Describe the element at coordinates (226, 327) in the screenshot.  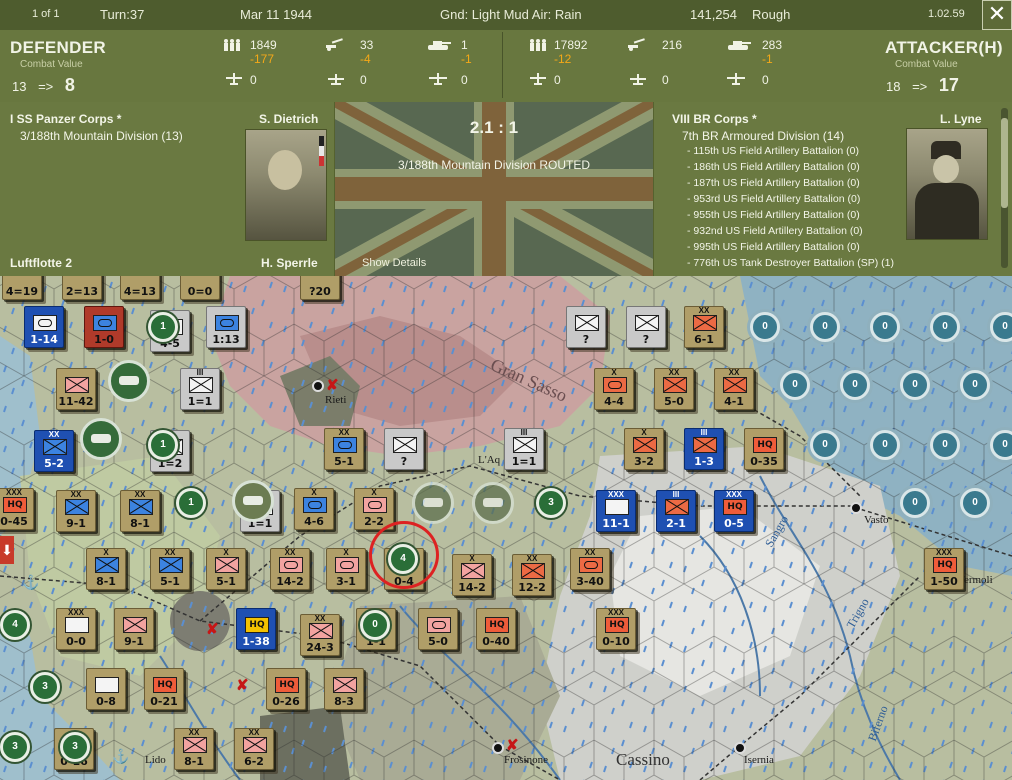
I see `unit-counter: 1:13` at that location.